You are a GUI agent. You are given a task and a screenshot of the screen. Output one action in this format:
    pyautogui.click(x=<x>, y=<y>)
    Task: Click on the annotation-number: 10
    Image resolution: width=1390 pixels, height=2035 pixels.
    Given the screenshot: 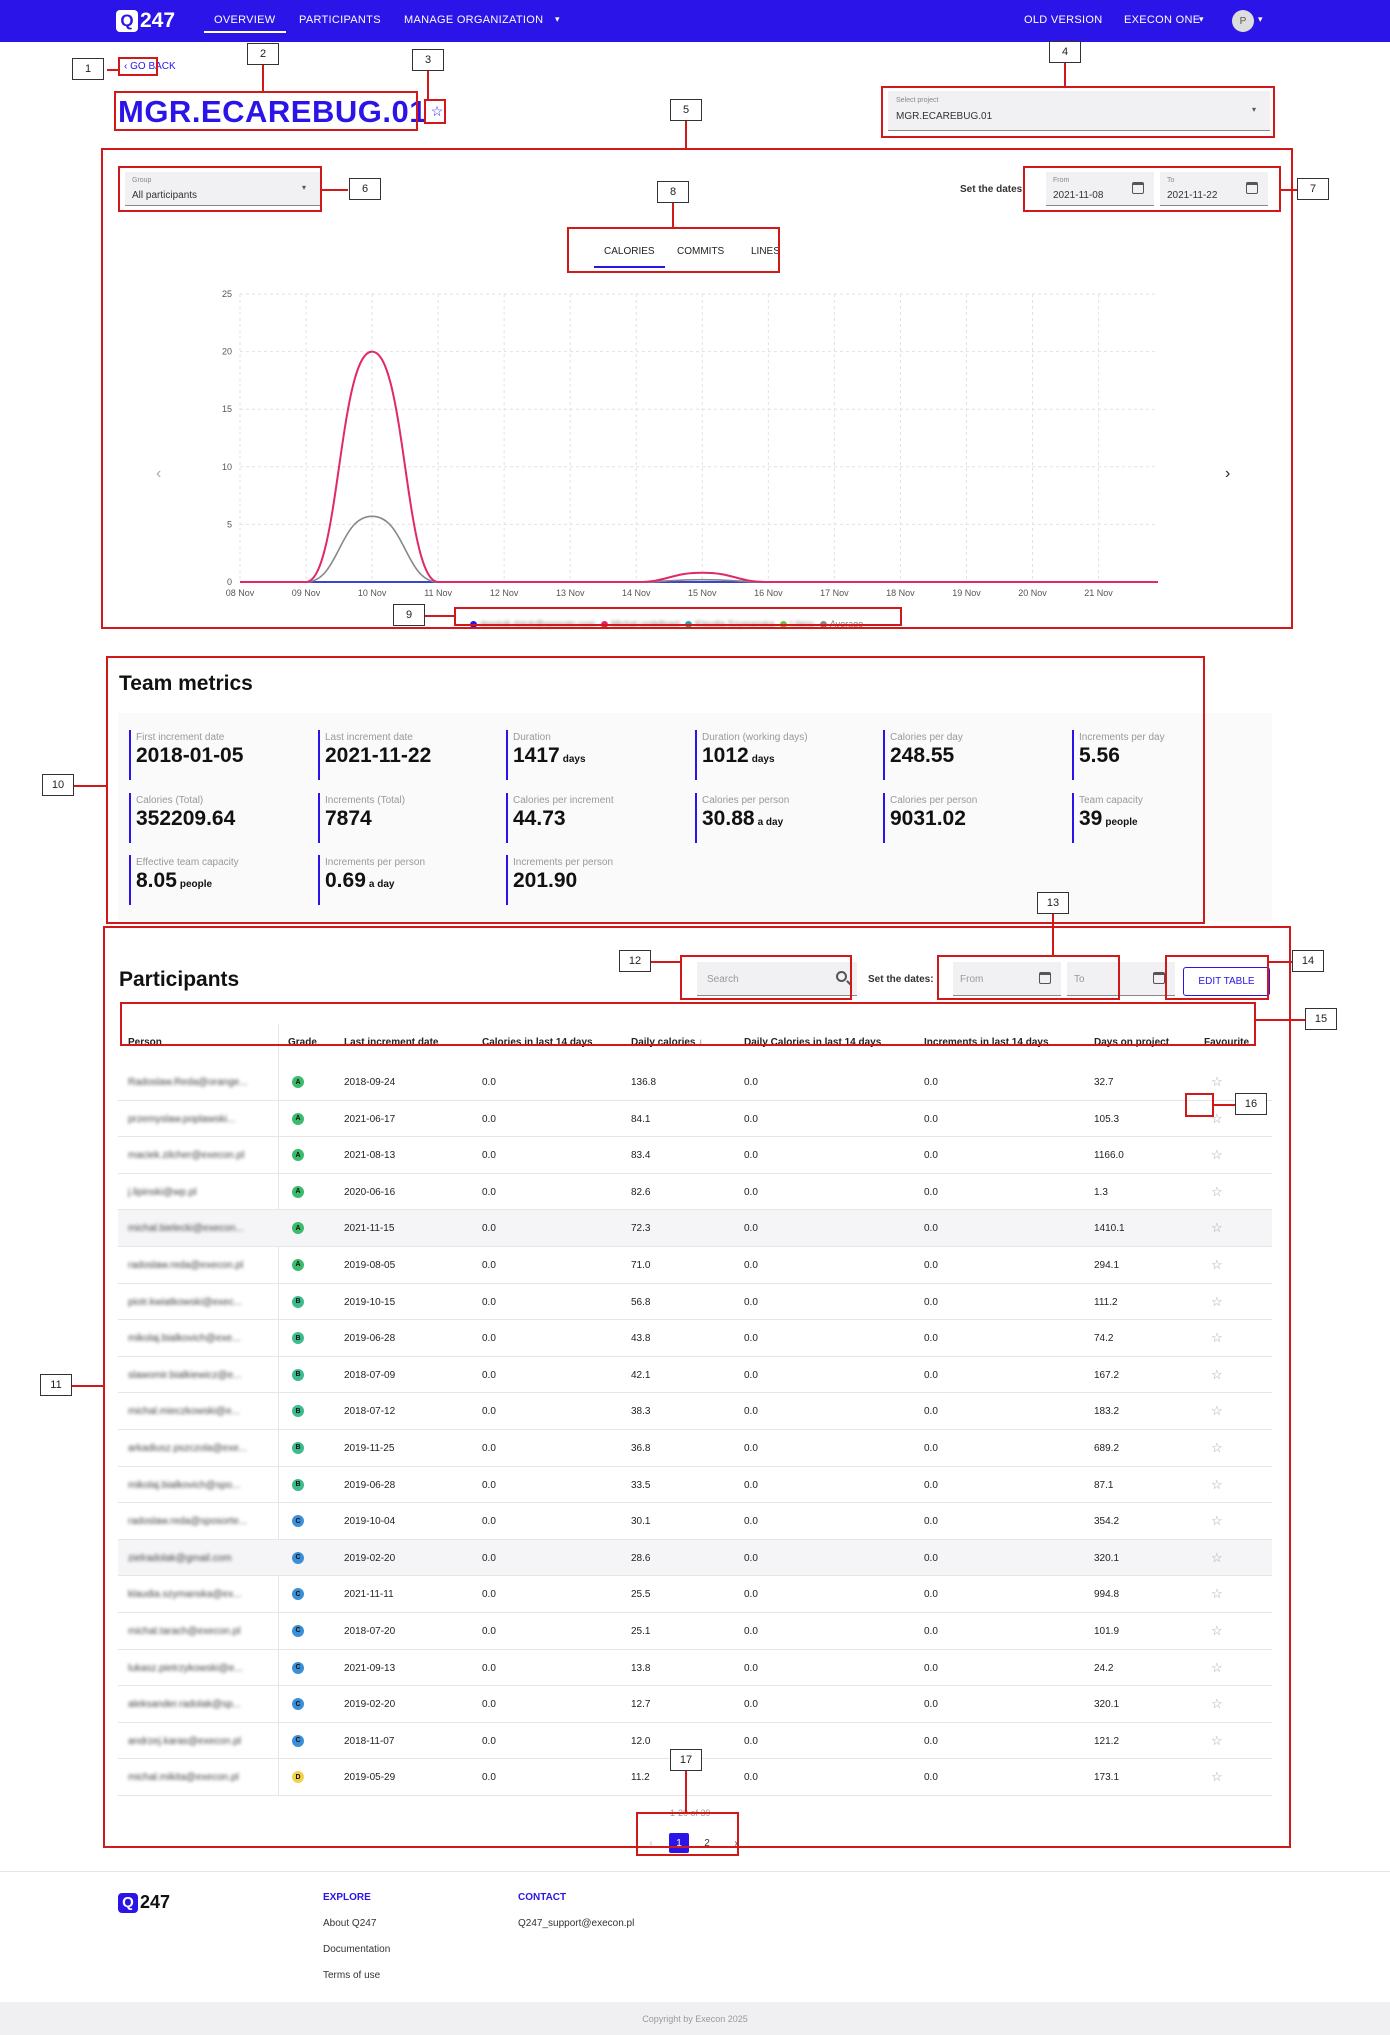 What is the action you would take?
    pyautogui.click(x=58, y=785)
    